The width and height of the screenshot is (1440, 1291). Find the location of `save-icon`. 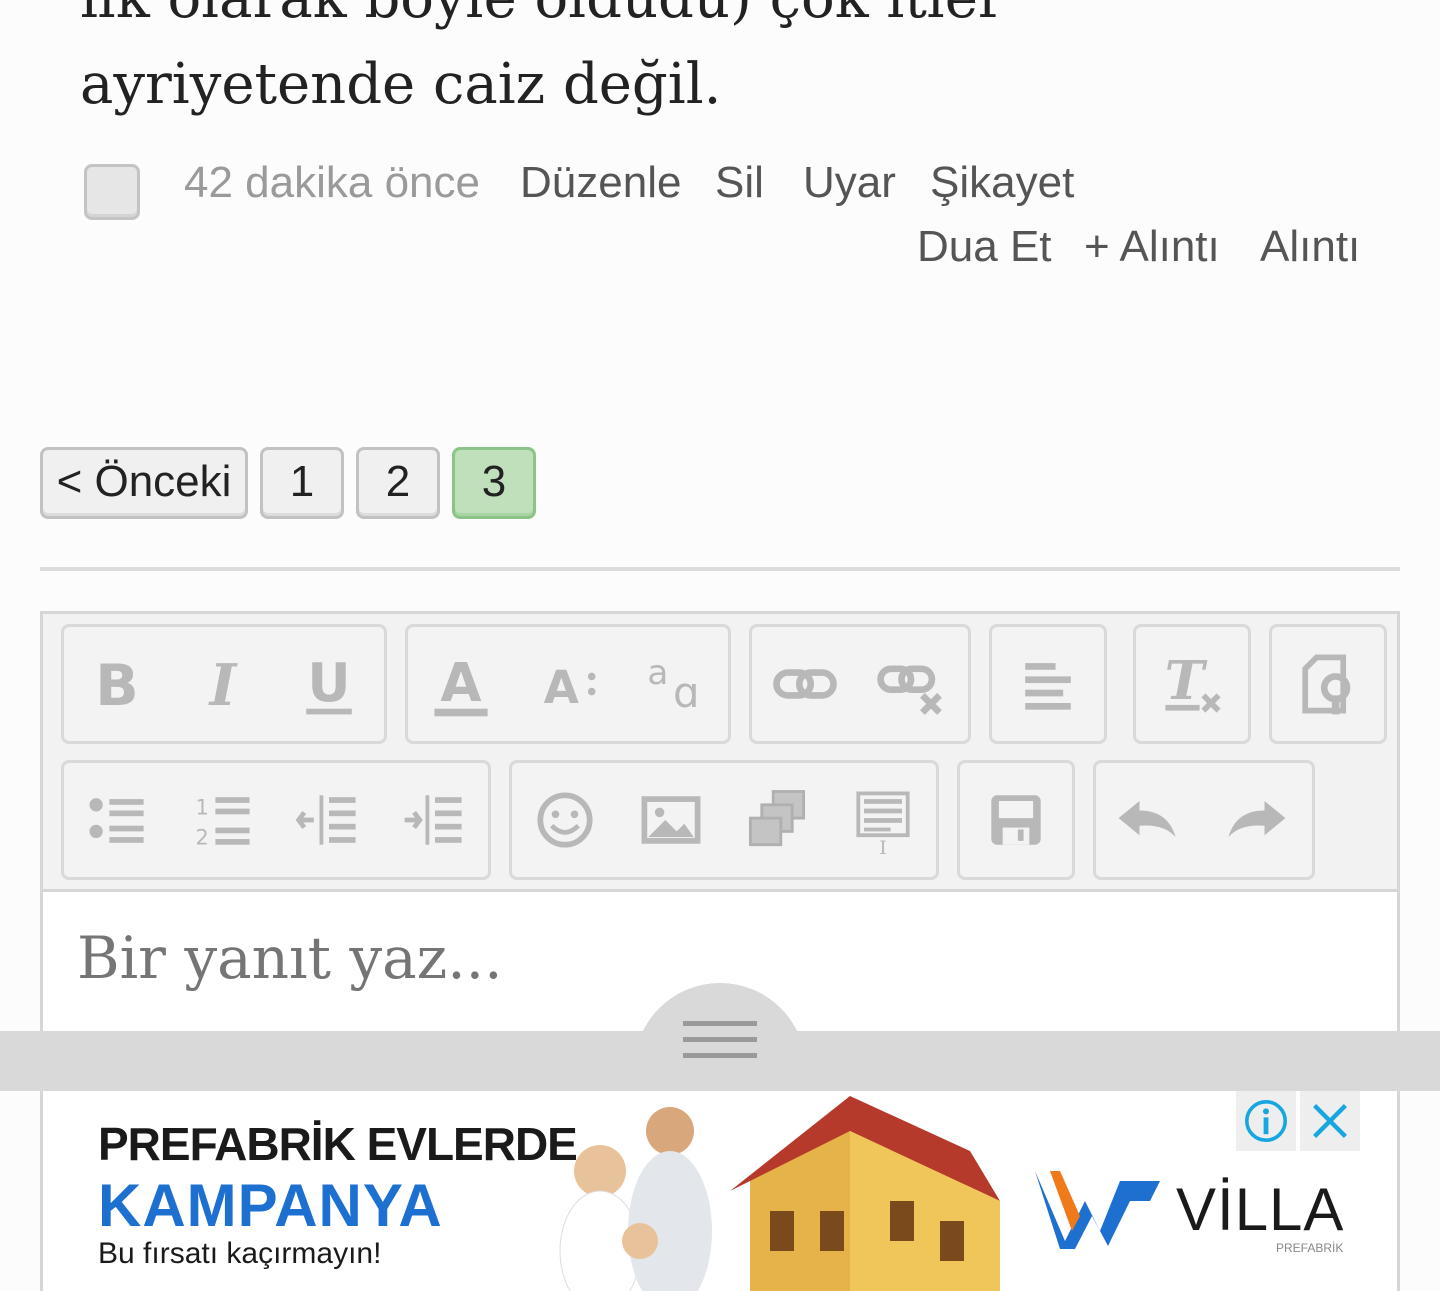

save-icon is located at coordinates (1016, 820).